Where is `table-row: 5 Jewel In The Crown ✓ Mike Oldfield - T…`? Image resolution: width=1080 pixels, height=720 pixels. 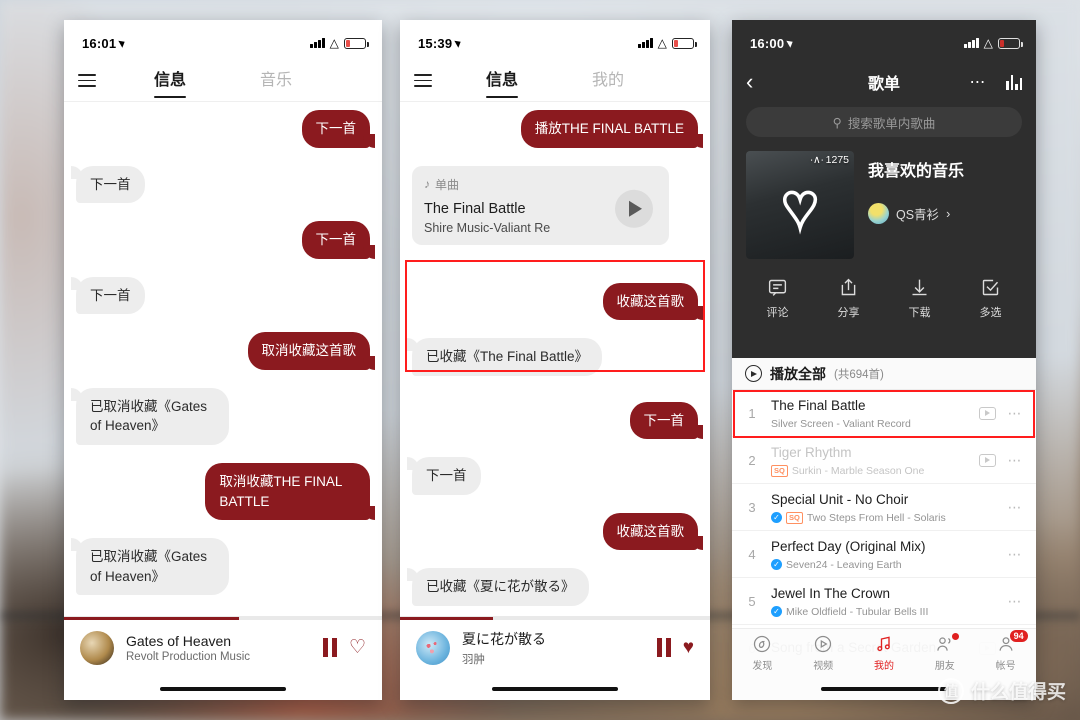
table-row: 5 Jewel In The Crown ✓ Mike Oldfield - T… is located at coordinates (884, 601).